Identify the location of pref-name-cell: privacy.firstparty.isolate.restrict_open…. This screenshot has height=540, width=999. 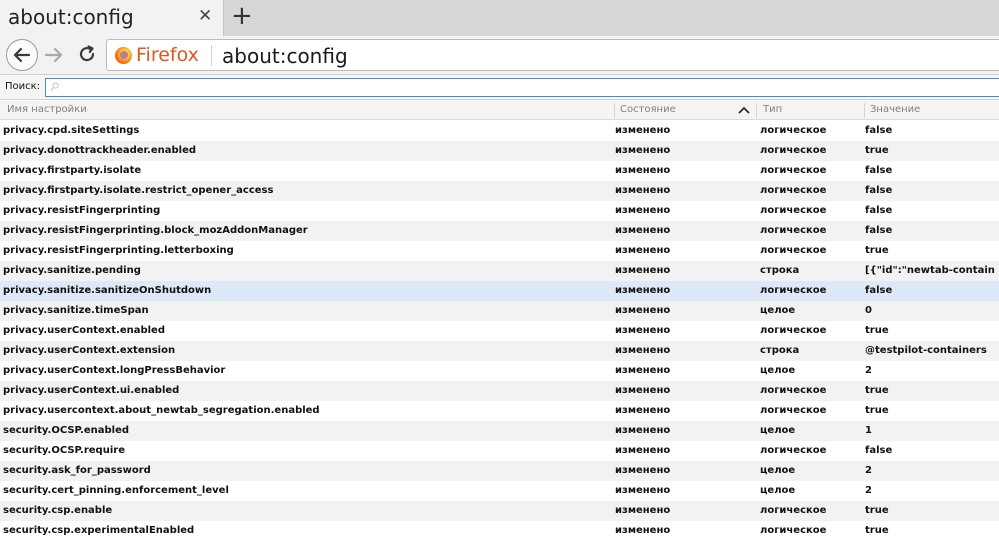
(138, 190).